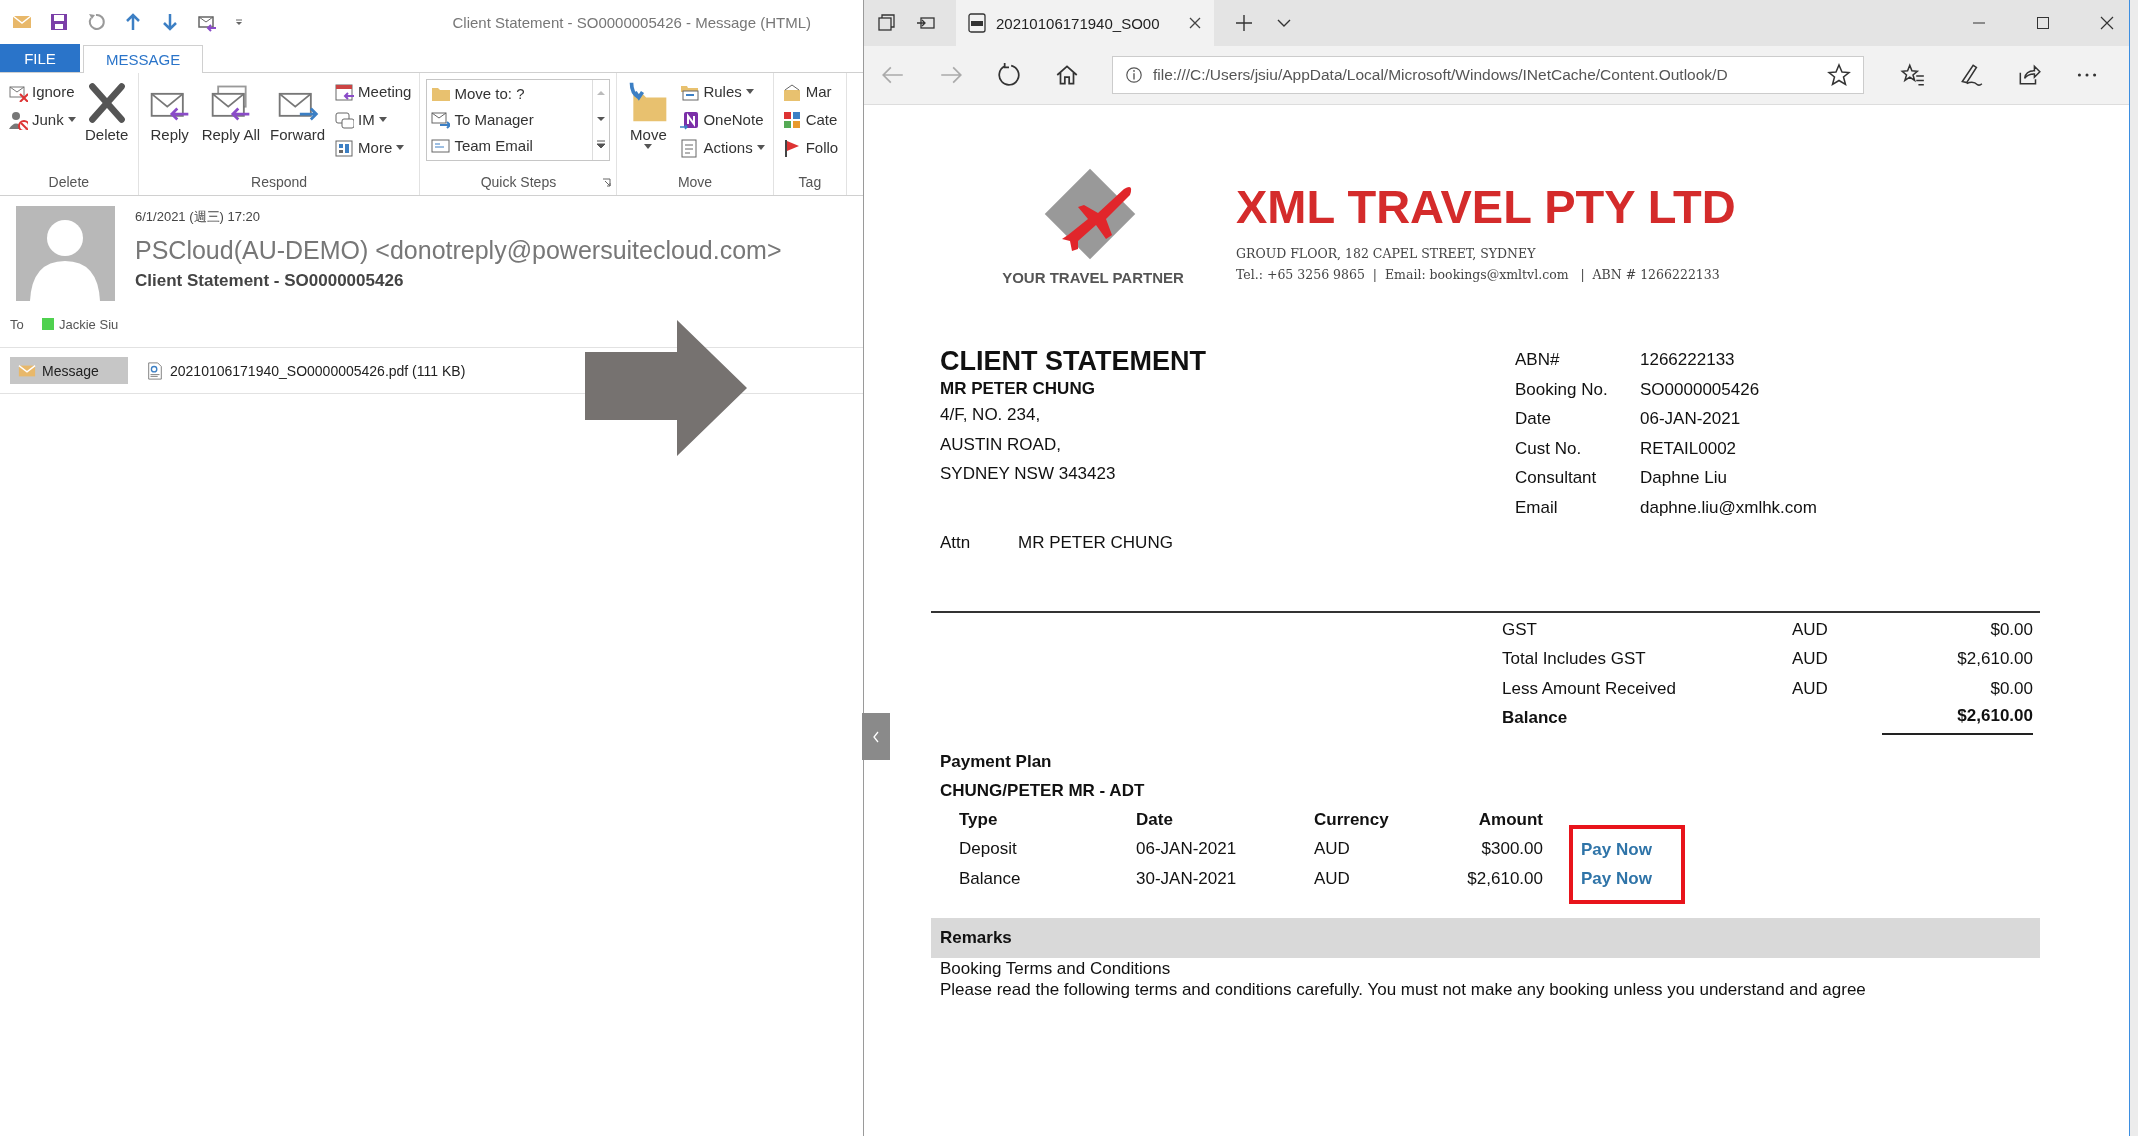 The image size is (2138, 1136). I want to click on table-cell-text: $300.00, so click(1511, 849).